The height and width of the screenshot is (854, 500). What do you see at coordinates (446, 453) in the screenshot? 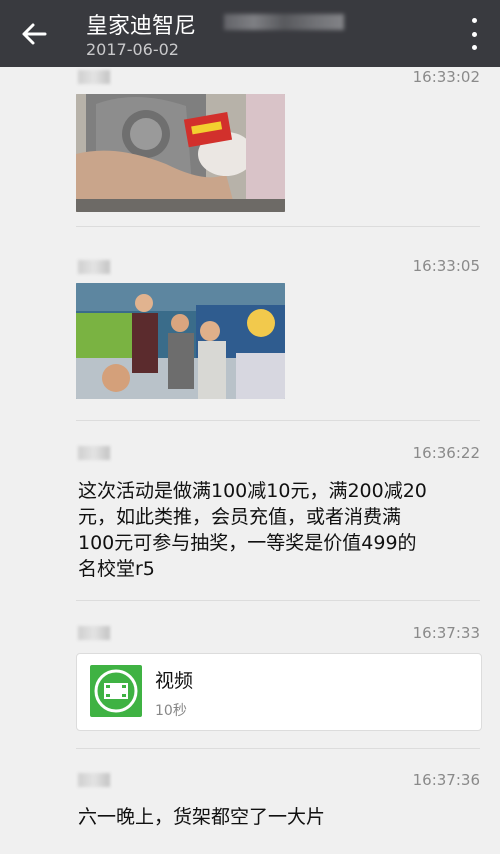
I see `message-time: 16:36:22` at bounding box center [446, 453].